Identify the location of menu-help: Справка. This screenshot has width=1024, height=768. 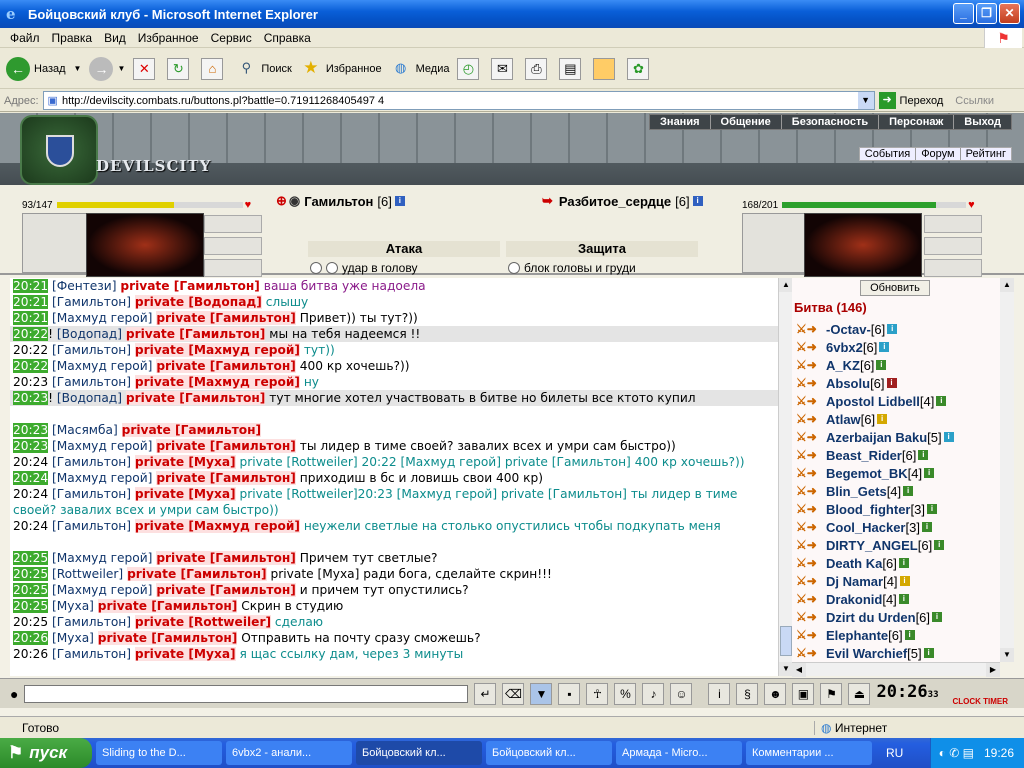
(287, 38).